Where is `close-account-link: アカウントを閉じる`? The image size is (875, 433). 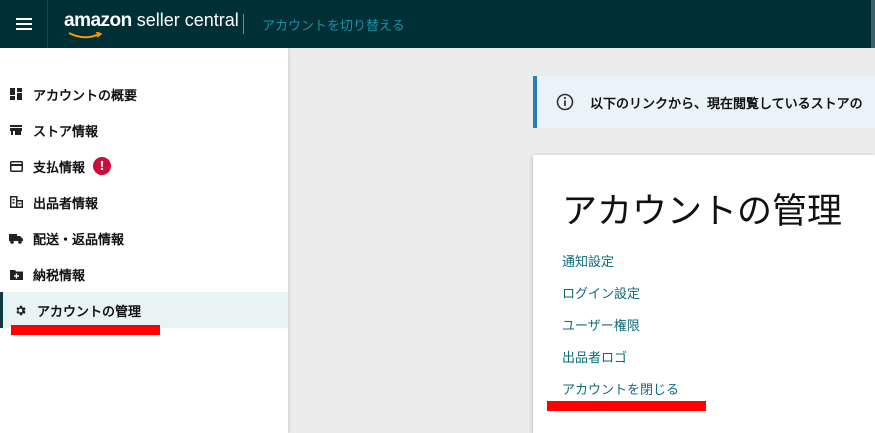
close-account-link: アカウントを閉じる is located at coordinates (620, 388).